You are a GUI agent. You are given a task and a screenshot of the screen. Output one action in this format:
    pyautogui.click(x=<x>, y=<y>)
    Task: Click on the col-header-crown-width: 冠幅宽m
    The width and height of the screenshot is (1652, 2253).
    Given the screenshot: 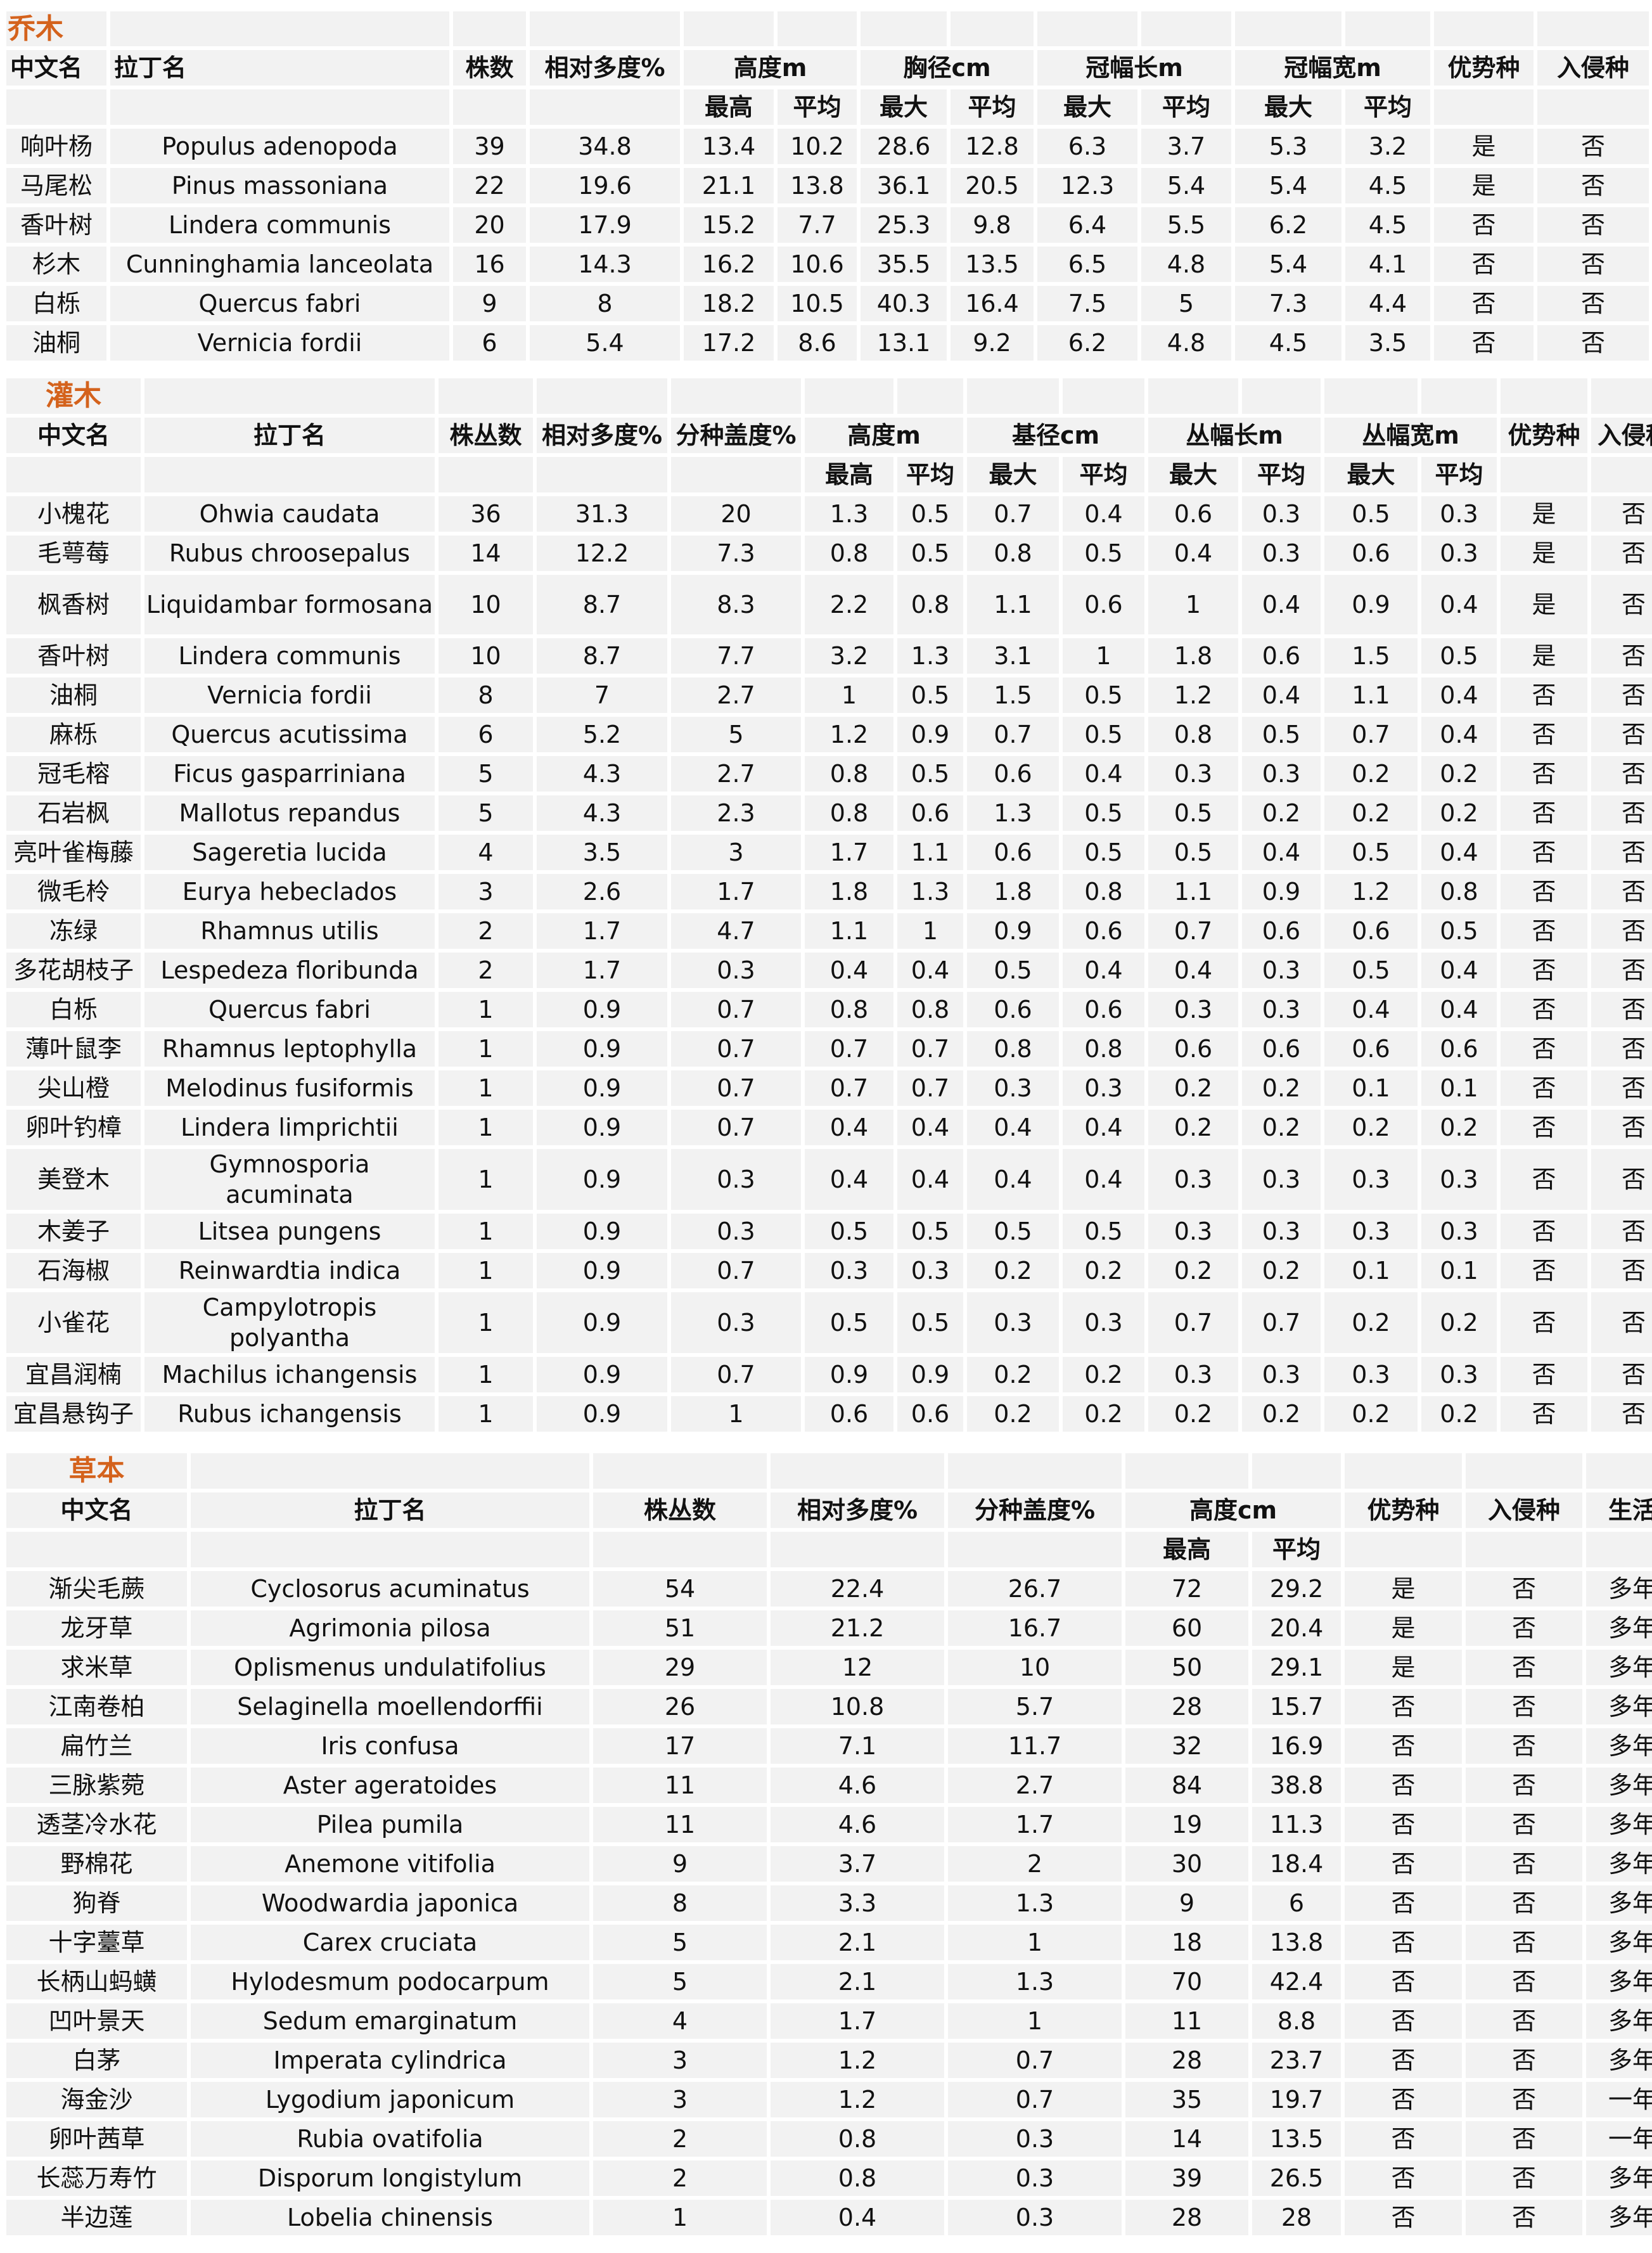 What is the action you would take?
    pyautogui.click(x=1332, y=67)
    